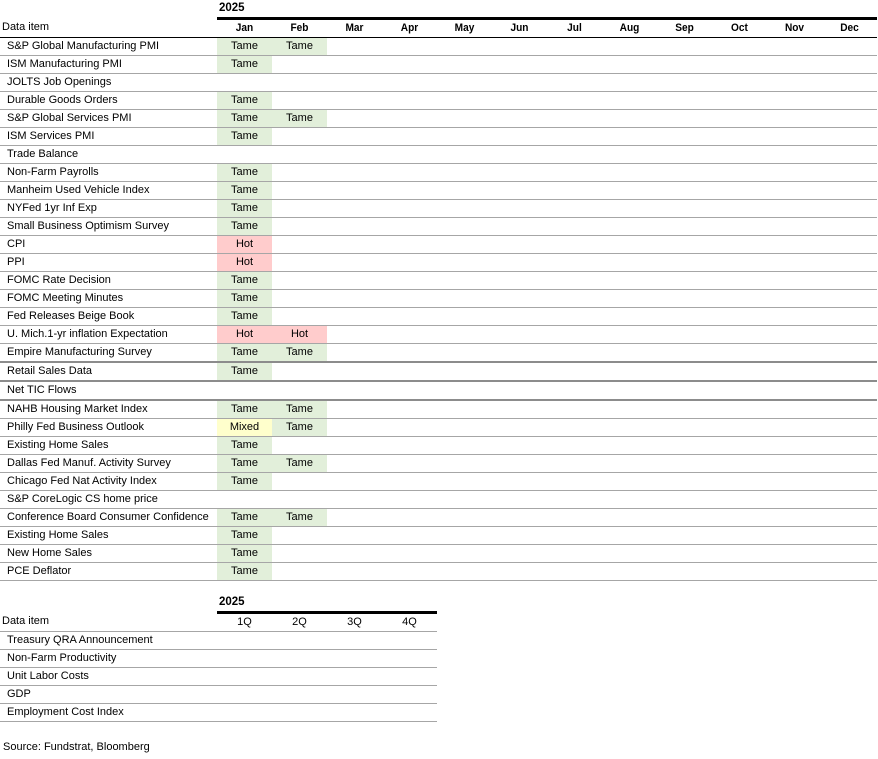 This screenshot has height=759, width=878. What do you see at coordinates (439, 280) in the screenshot?
I see `table-row: FOMC Rate Decision Tame` at bounding box center [439, 280].